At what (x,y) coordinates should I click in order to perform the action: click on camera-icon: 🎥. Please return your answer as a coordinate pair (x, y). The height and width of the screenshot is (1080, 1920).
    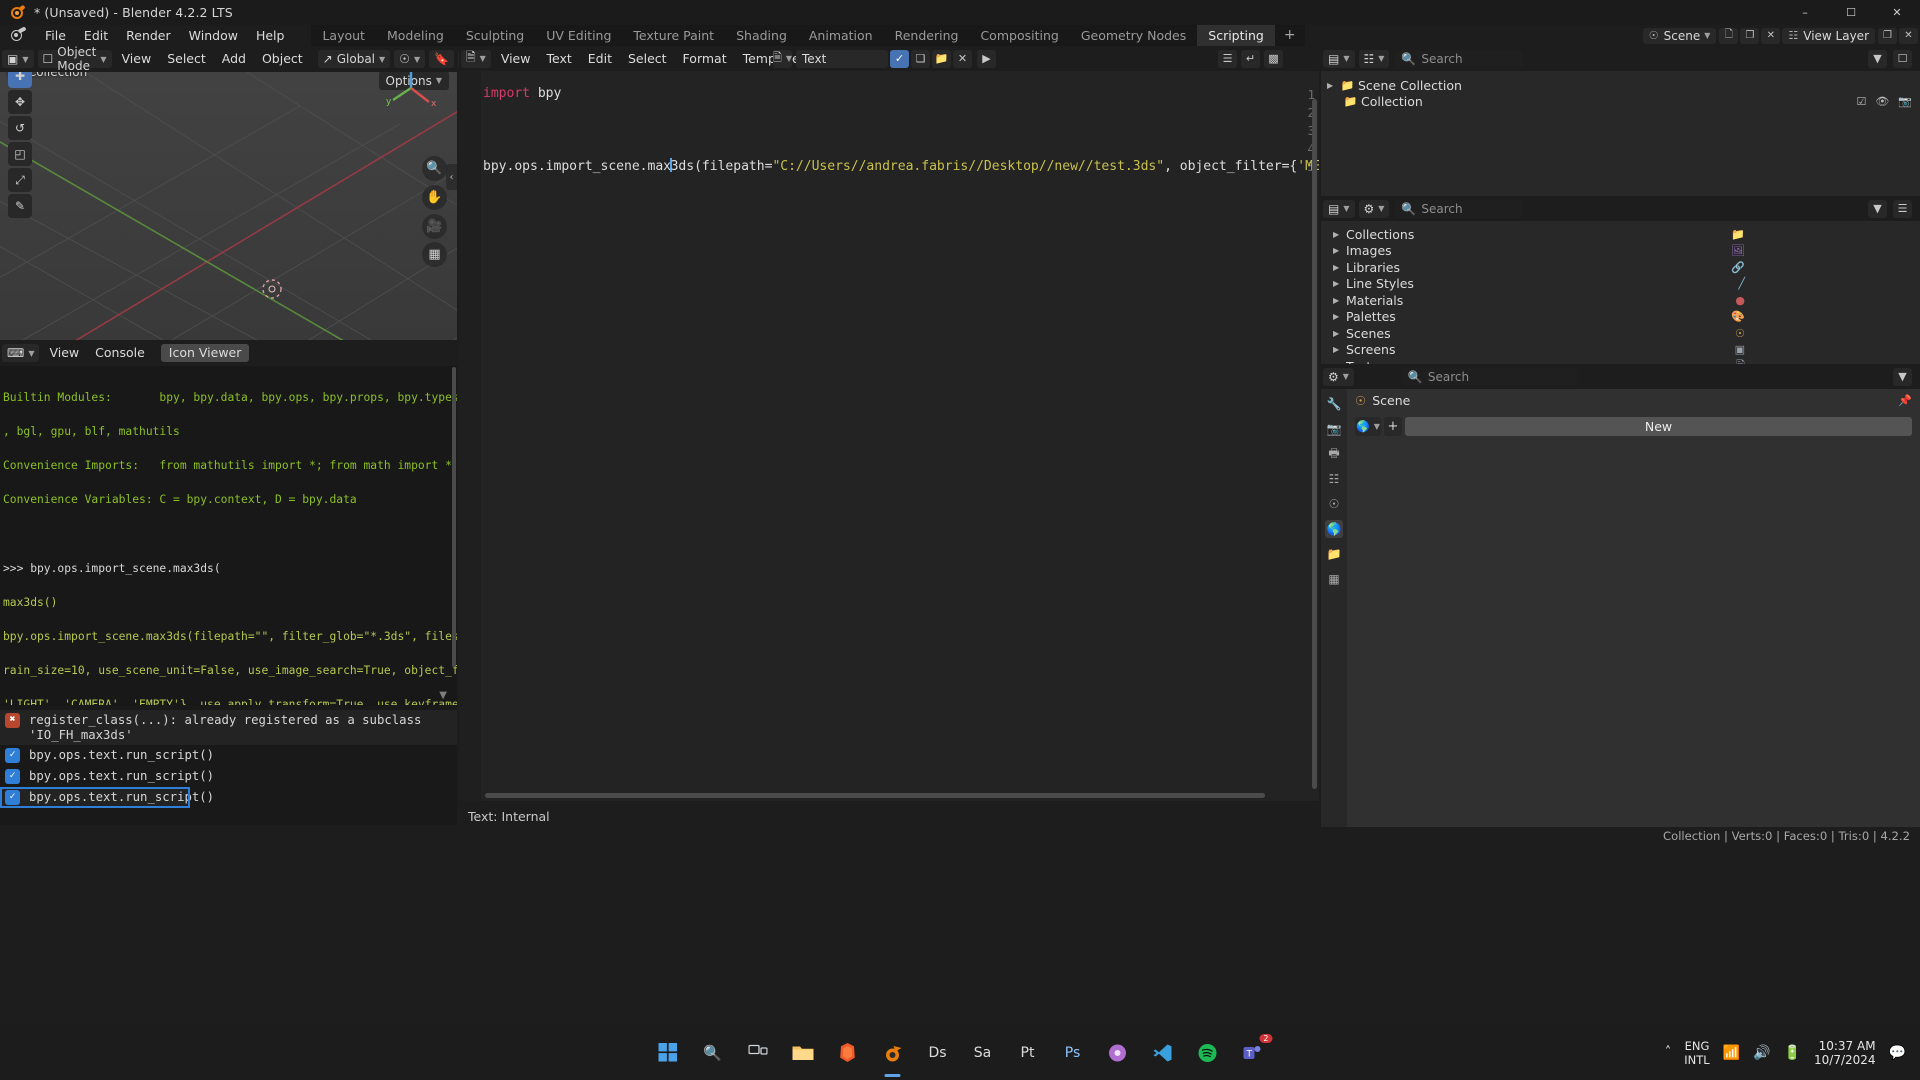
    Looking at the image, I should click on (434, 226).